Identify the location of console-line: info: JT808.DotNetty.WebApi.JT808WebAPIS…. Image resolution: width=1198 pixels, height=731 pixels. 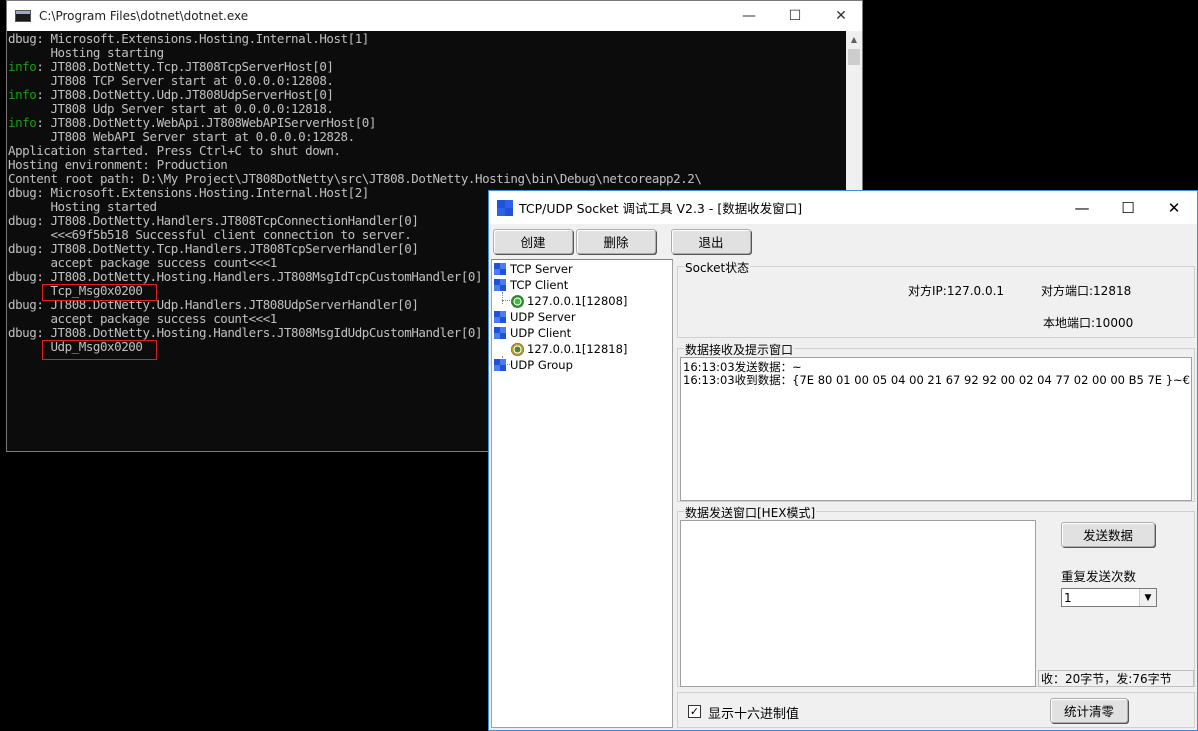
(427, 123).